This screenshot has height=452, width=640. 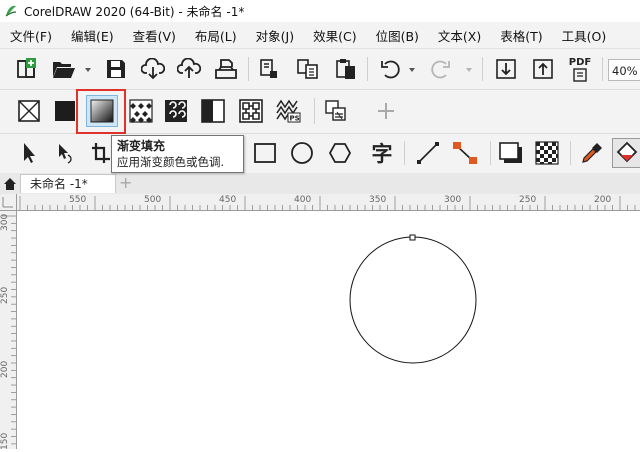 I want to click on ruler-label: 150, so click(x=5, y=441).